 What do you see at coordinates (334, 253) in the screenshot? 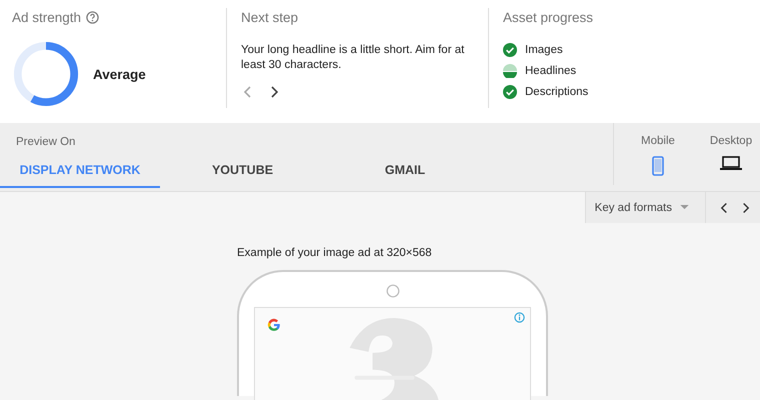
I see `example-caption: Example of your image ad at 320×568` at bounding box center [334, 253].